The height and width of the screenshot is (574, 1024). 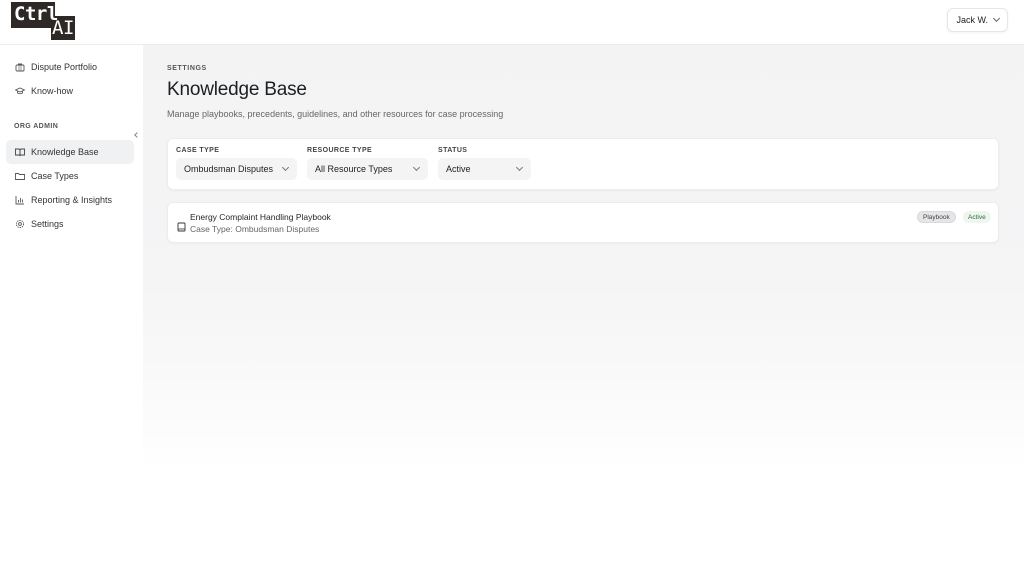 I want to click on book-icon, so click(x=181, y=225).